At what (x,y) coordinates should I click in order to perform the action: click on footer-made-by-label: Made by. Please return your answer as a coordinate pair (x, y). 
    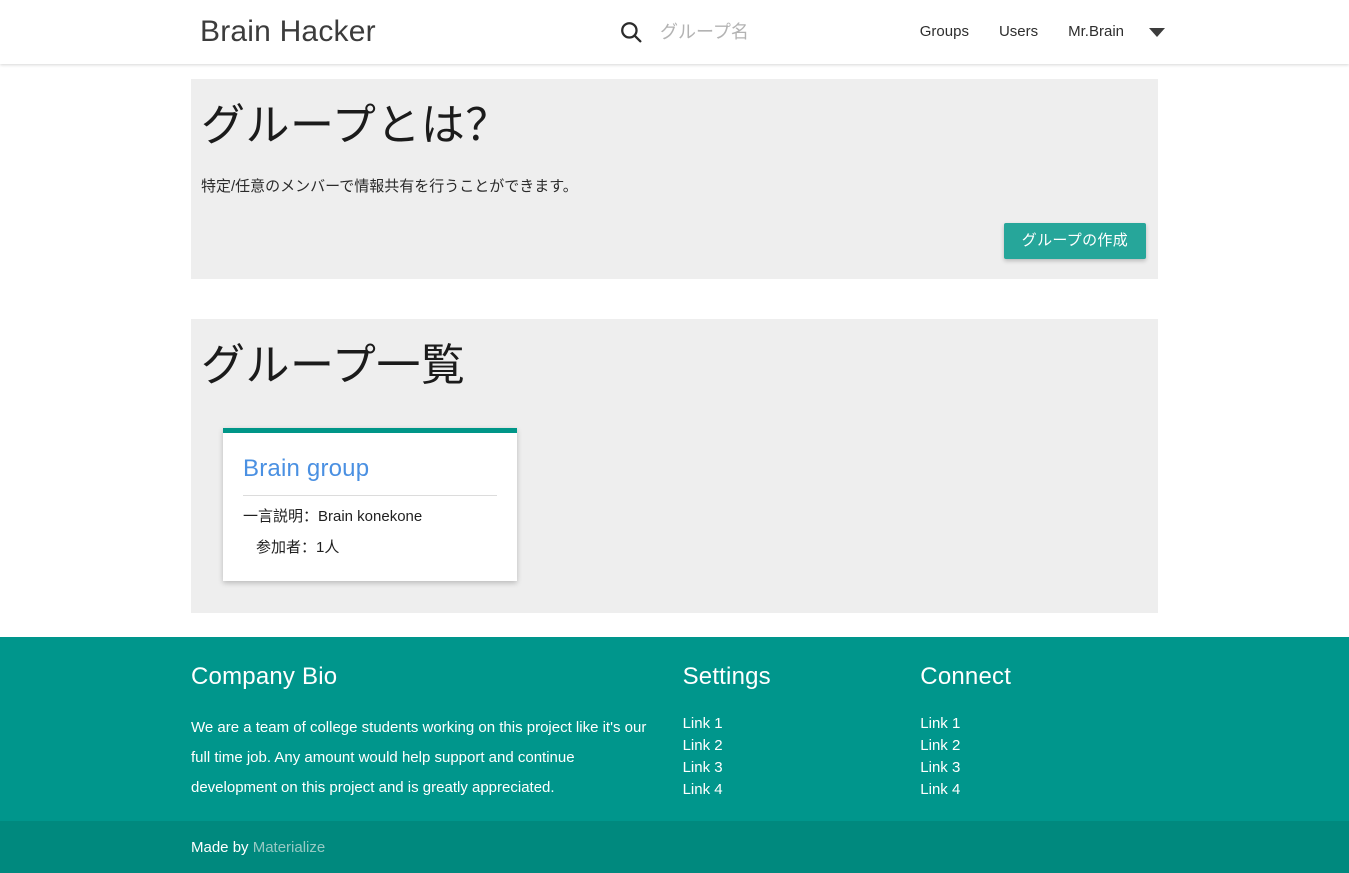
    Looking at the image, I should click on (222, 847).